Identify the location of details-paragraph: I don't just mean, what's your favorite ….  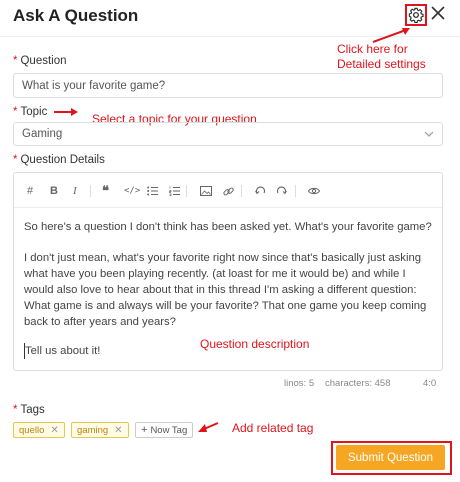
(225, 290).